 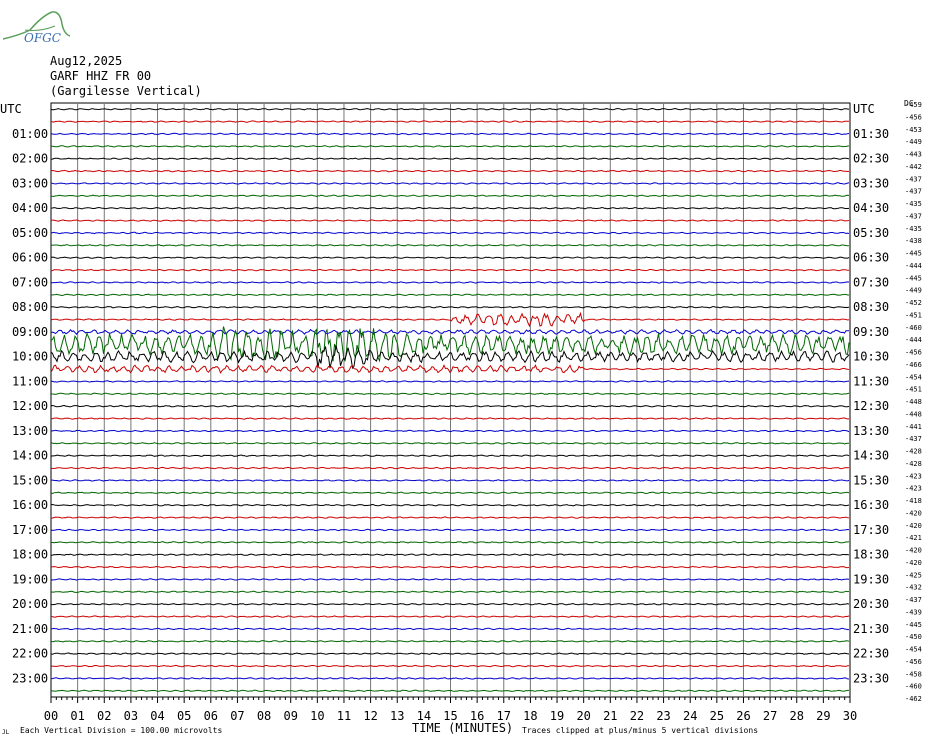 What do you see at coordinates (30, 282) in the screenshot?
I see `hour-label-left: 07:00` at bounding box center [30, 282].